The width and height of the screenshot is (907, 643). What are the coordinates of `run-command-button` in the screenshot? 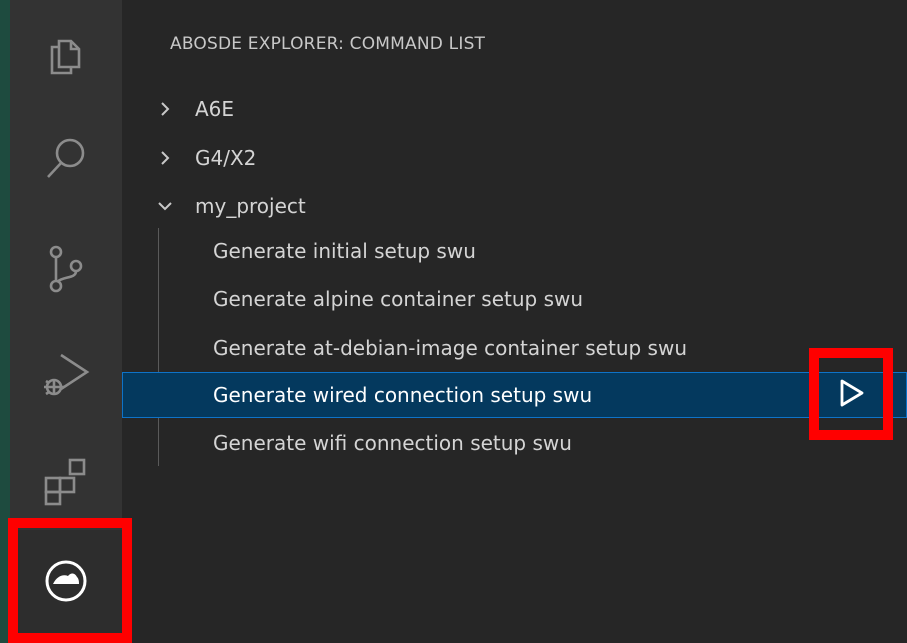 It's located at (851, 395).